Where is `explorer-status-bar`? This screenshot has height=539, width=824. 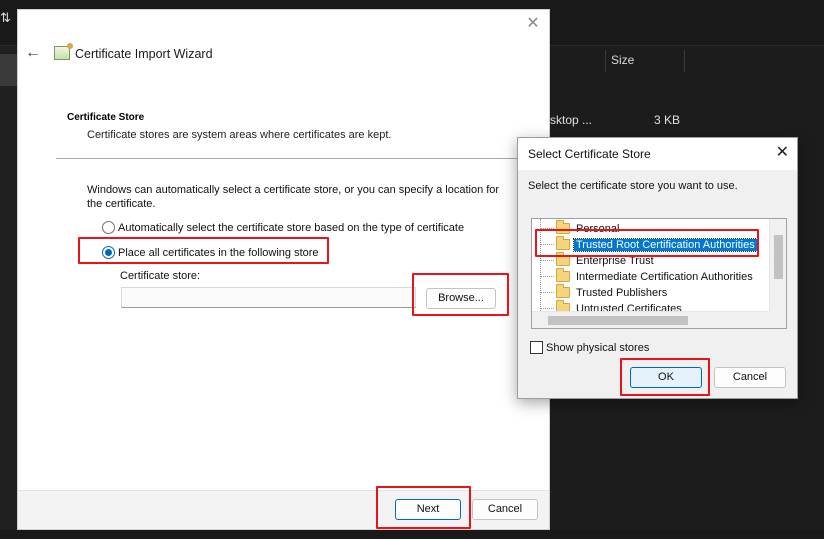
explorer-status-bar is located at coordinates (412, 534).